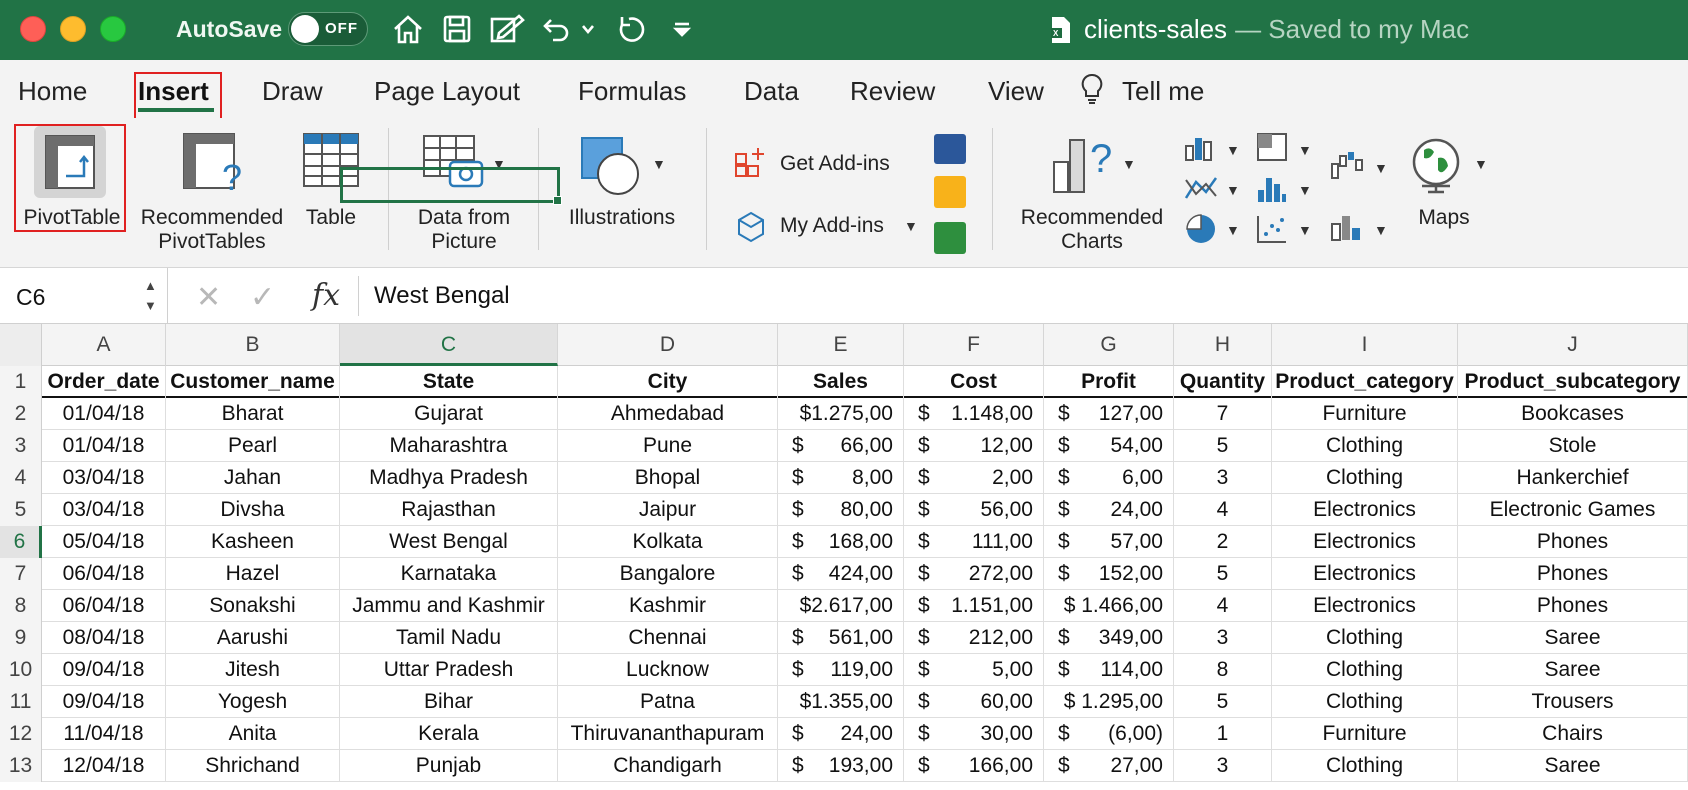 The width and height of the screenshot is (1688, 790). I want to click on cell-g12: $ (6,00), so click(1109, 734).